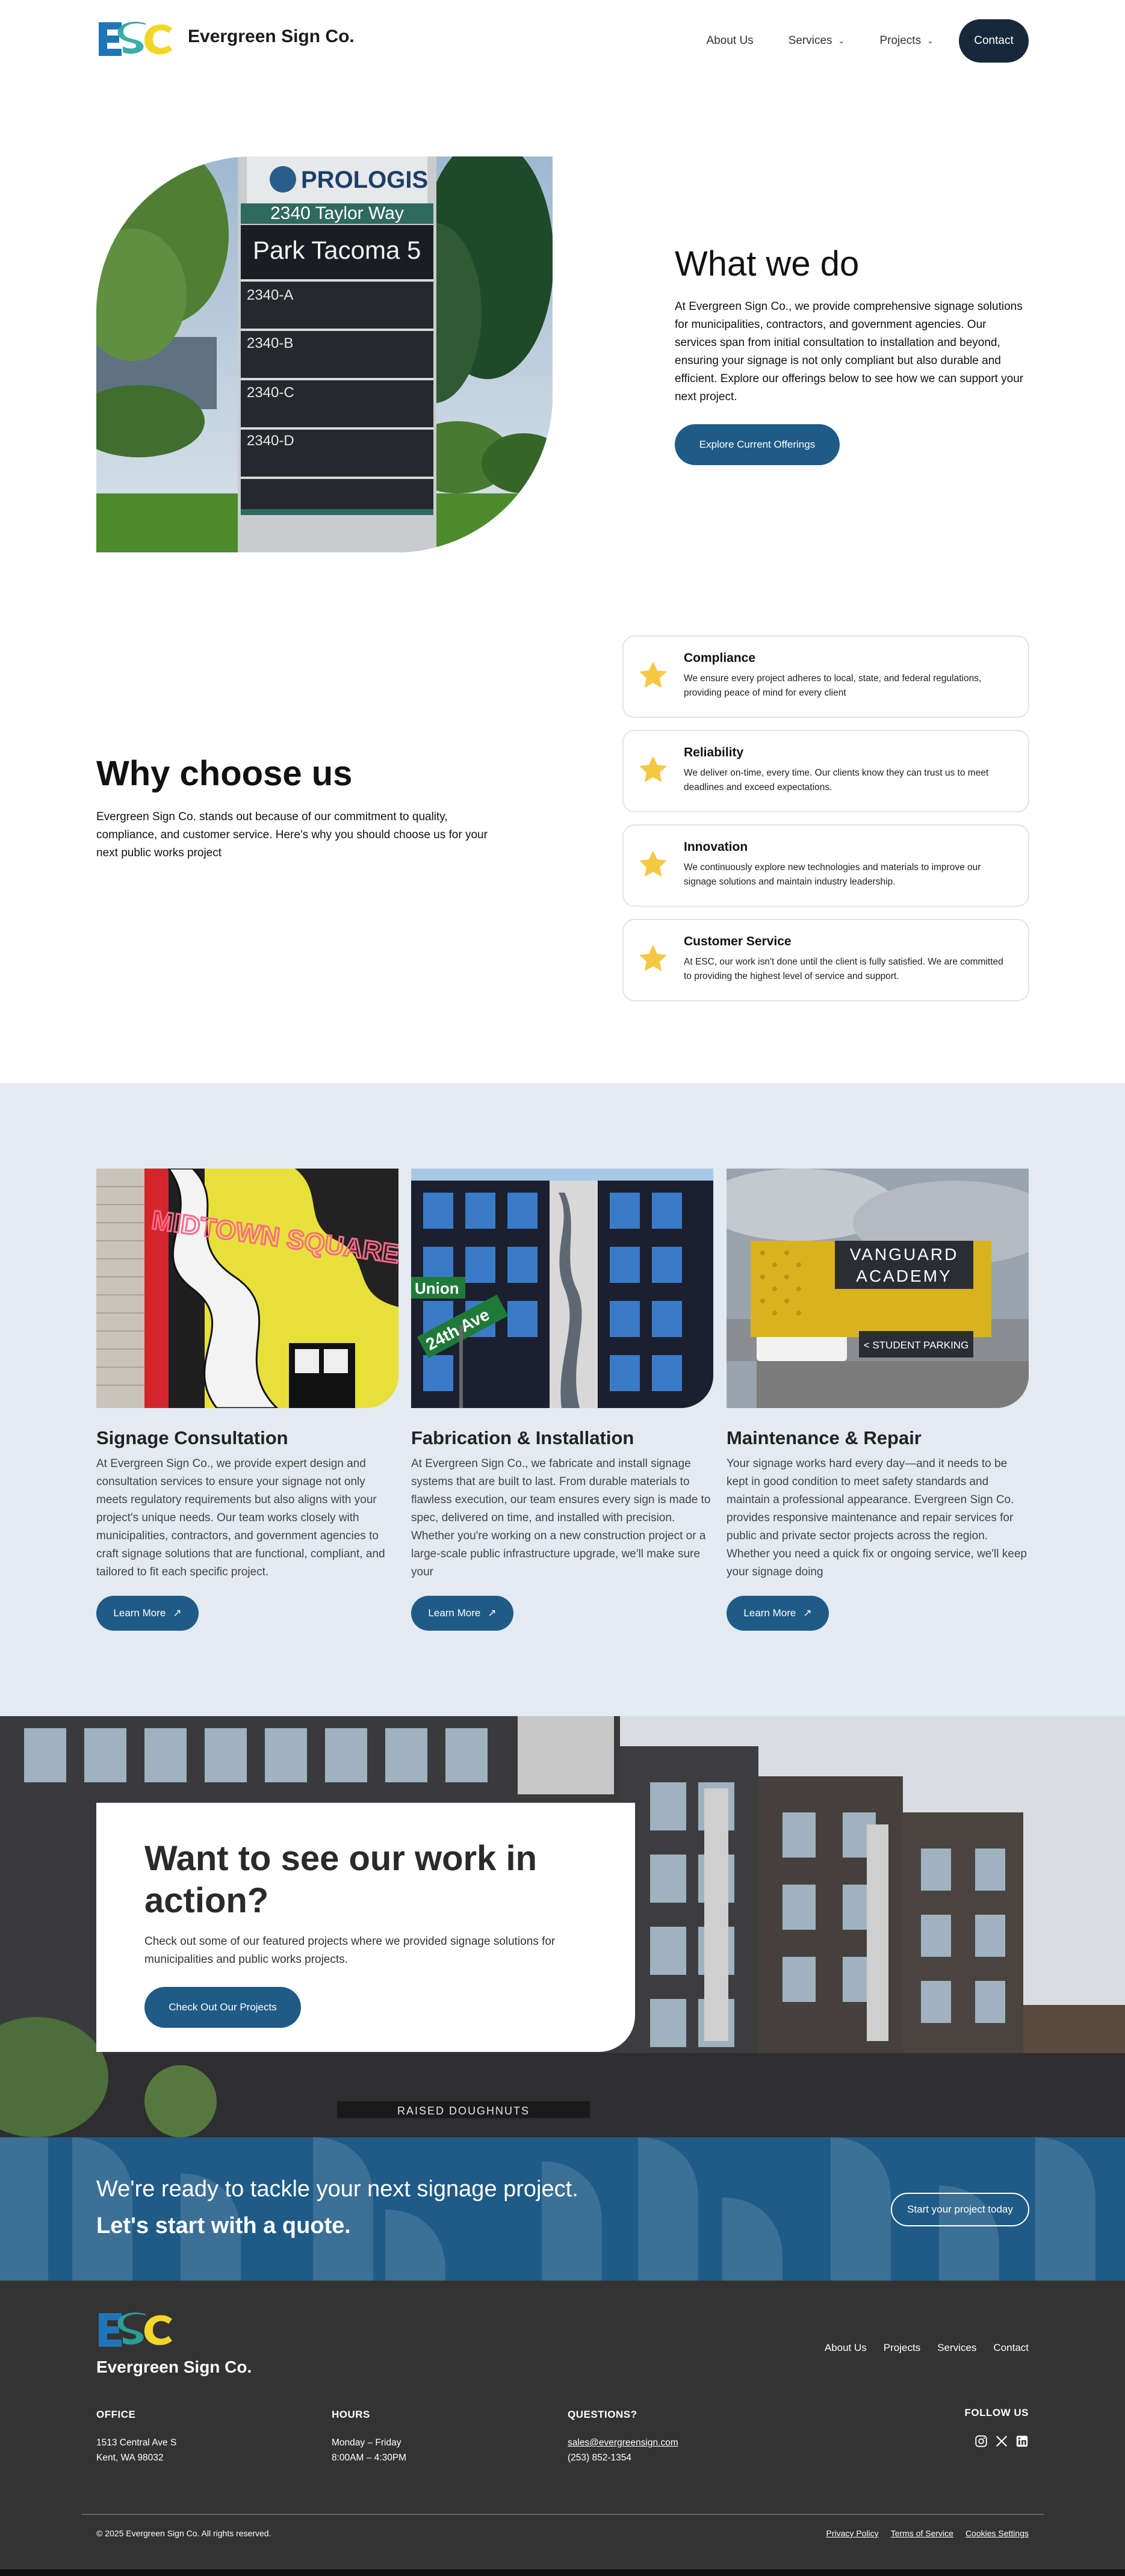  I want to click on footer-heading: QUESTIONS?, so click(602, 2414).